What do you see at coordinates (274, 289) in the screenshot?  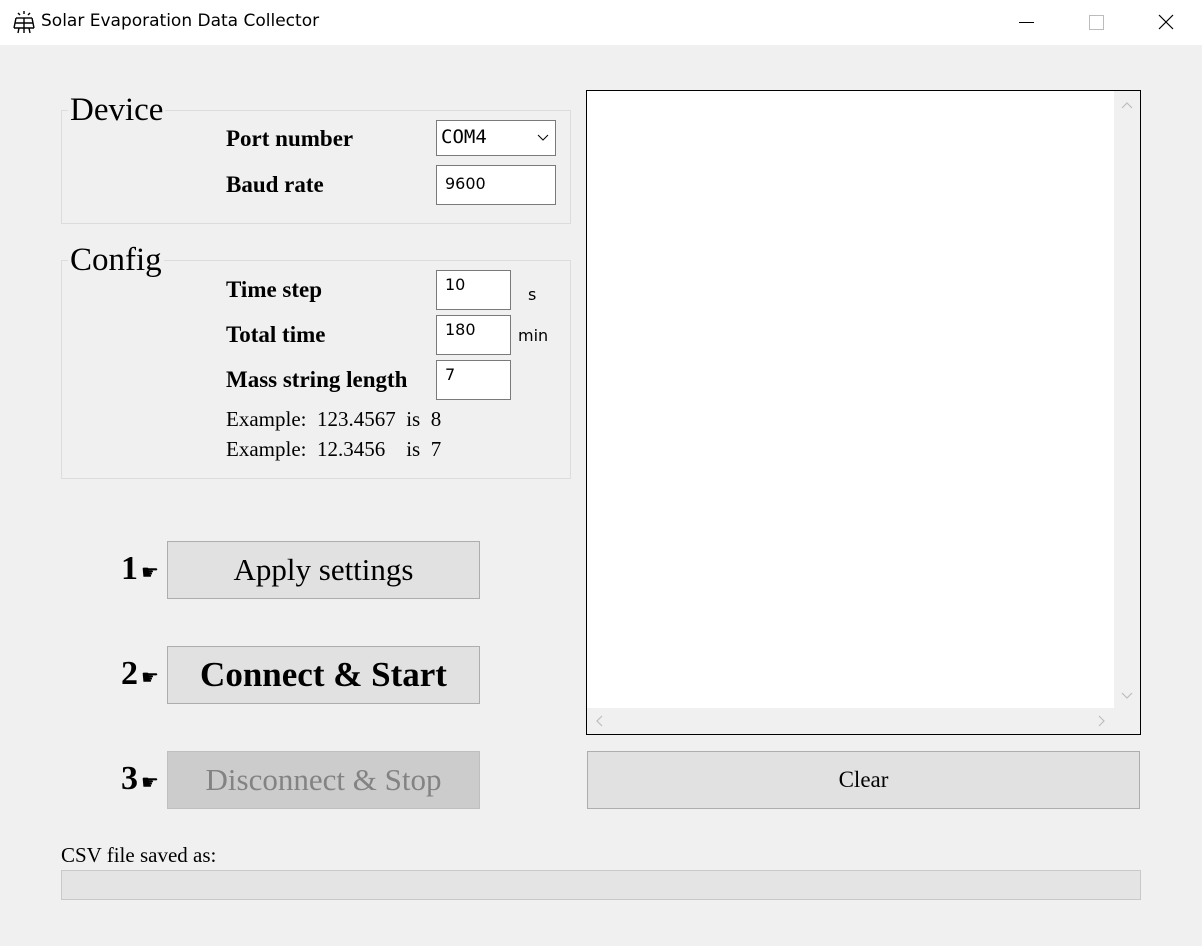 I see `time-step-label: Time step` at bounding box center [274, 289].